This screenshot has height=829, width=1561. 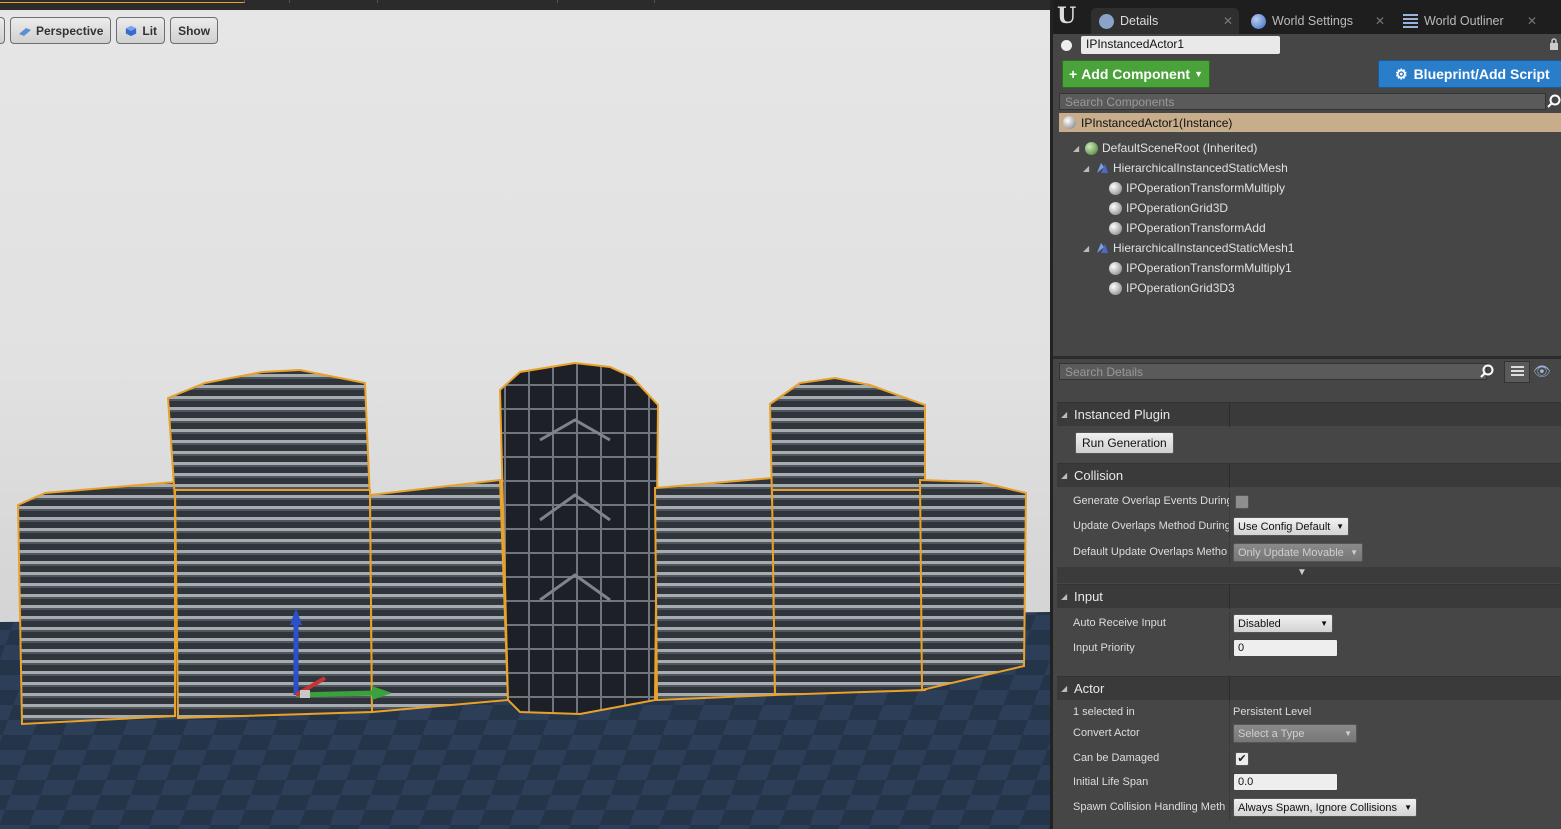 I want to click on prop-initial-life-span: Initial Life Span 0.0, so click(x=1309, y=783).